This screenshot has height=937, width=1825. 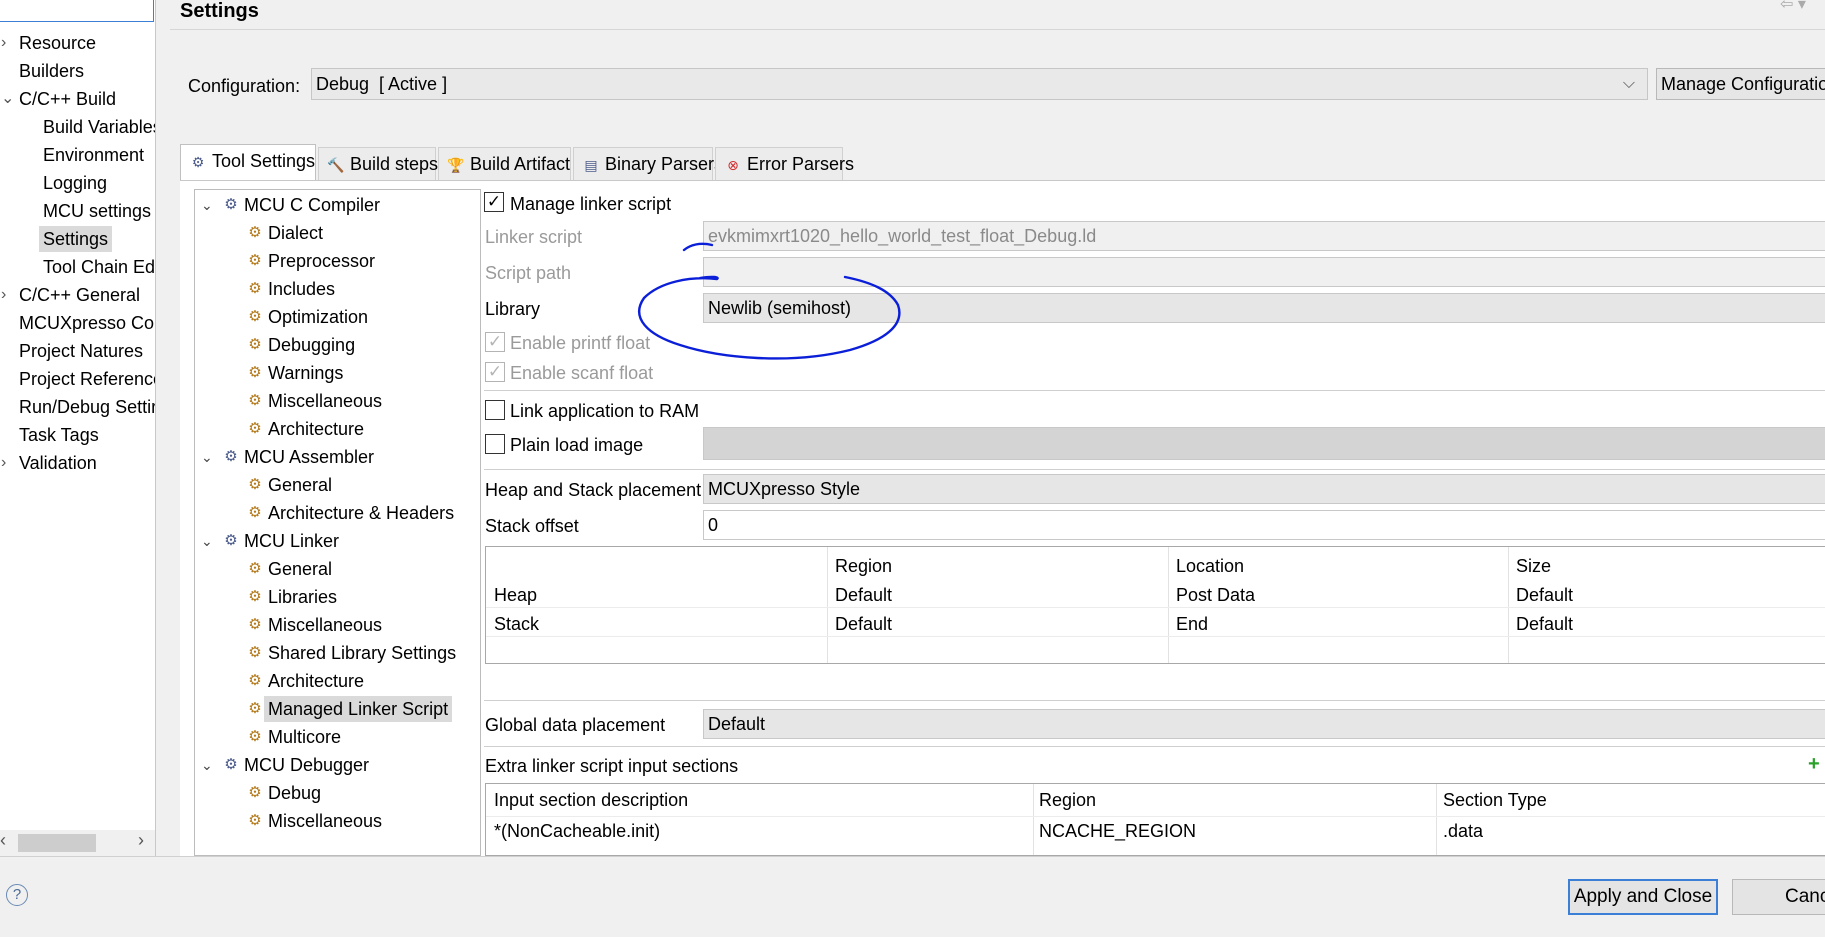 What do you see at coordinates (1264, 489) in the screenshot?
I see `heap-stack-placement-select: MCUXpresso Style` at bounding box center [1264, 489].